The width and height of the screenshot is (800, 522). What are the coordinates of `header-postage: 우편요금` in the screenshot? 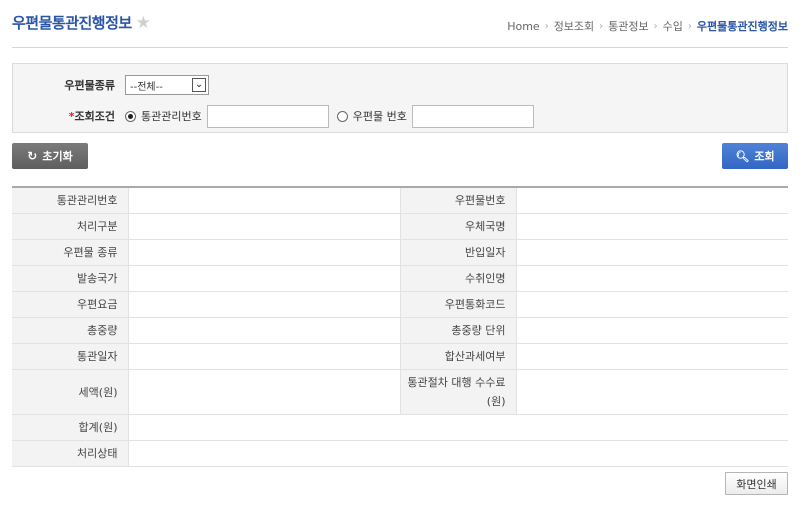 It's located at (70, 304).